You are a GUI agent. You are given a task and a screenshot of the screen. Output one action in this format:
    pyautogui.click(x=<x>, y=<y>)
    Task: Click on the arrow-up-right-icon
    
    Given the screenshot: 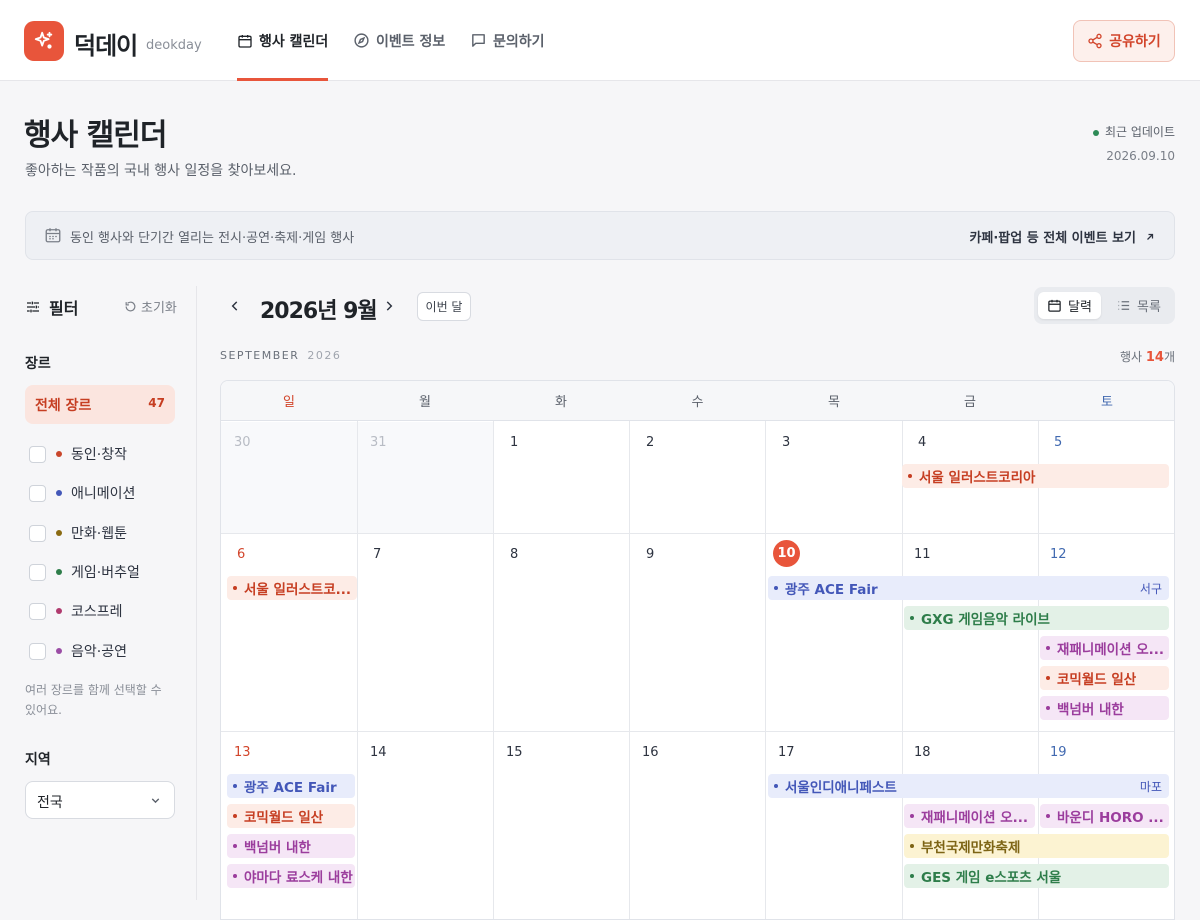 What is the action you would take?
    pyautogui.click(x=1150, y=236)
    